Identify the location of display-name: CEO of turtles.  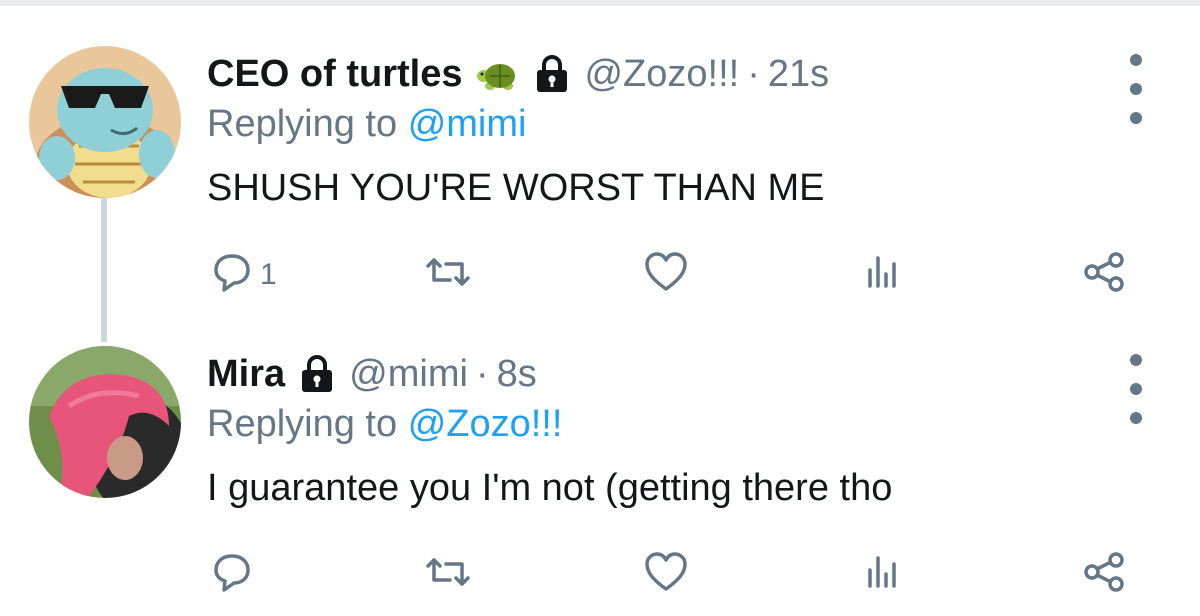
(334, 74).